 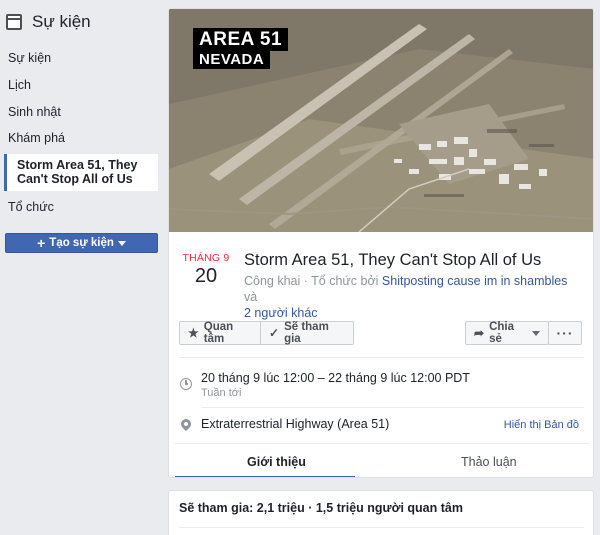 I want to click on more-options-button: ···, so click(x=565, y=333).